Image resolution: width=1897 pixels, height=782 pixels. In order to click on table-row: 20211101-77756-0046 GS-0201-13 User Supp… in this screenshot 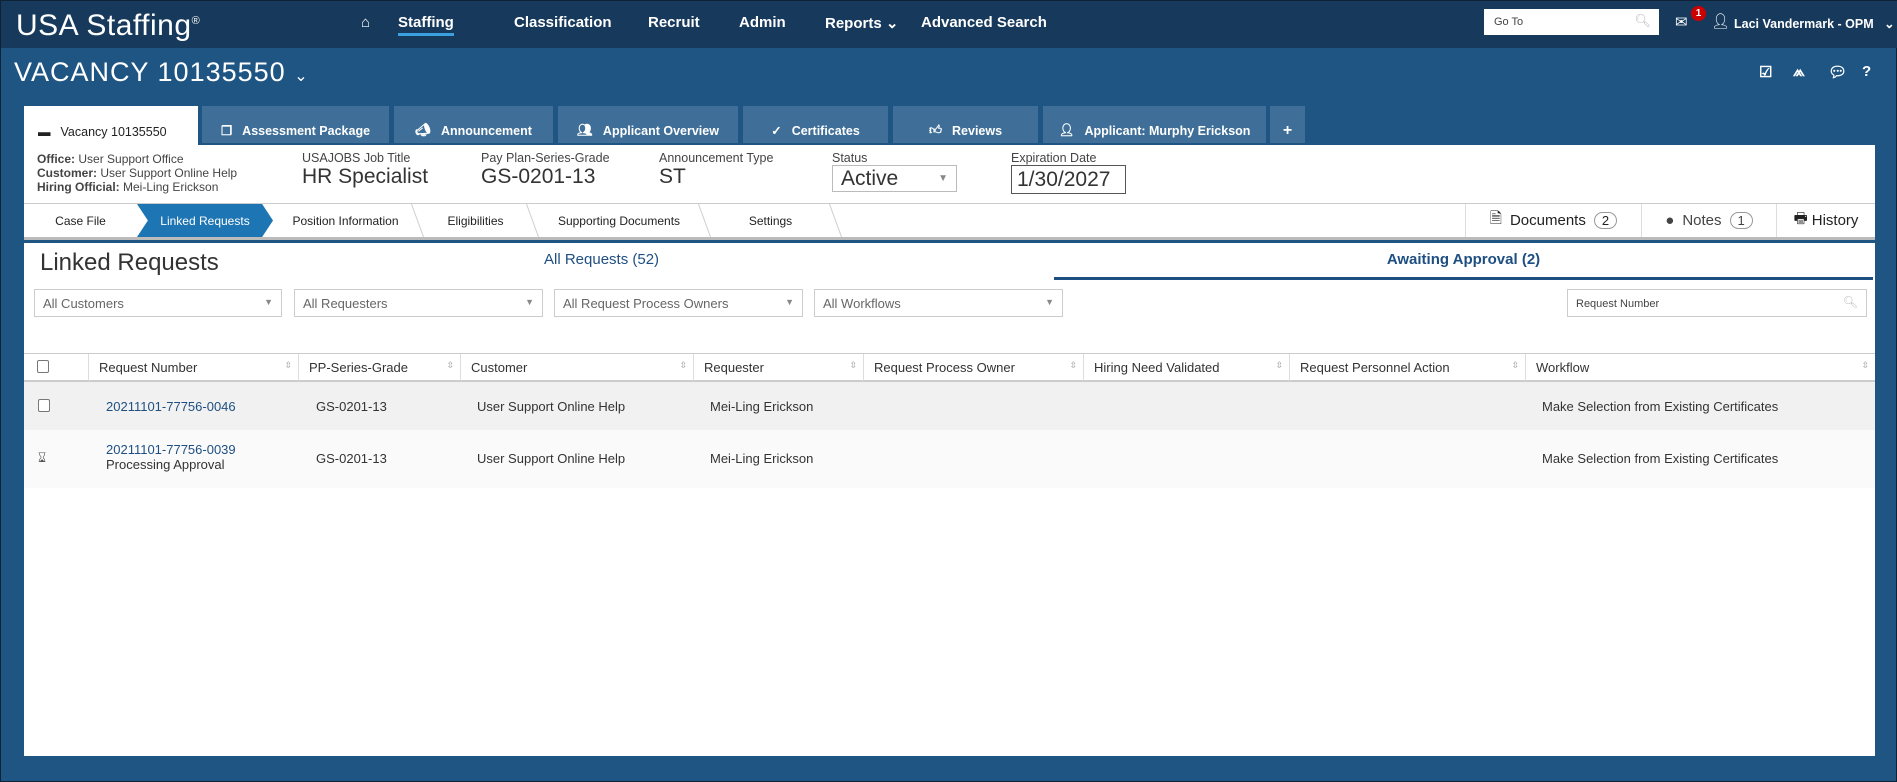, I will do `click(949, 406)`.